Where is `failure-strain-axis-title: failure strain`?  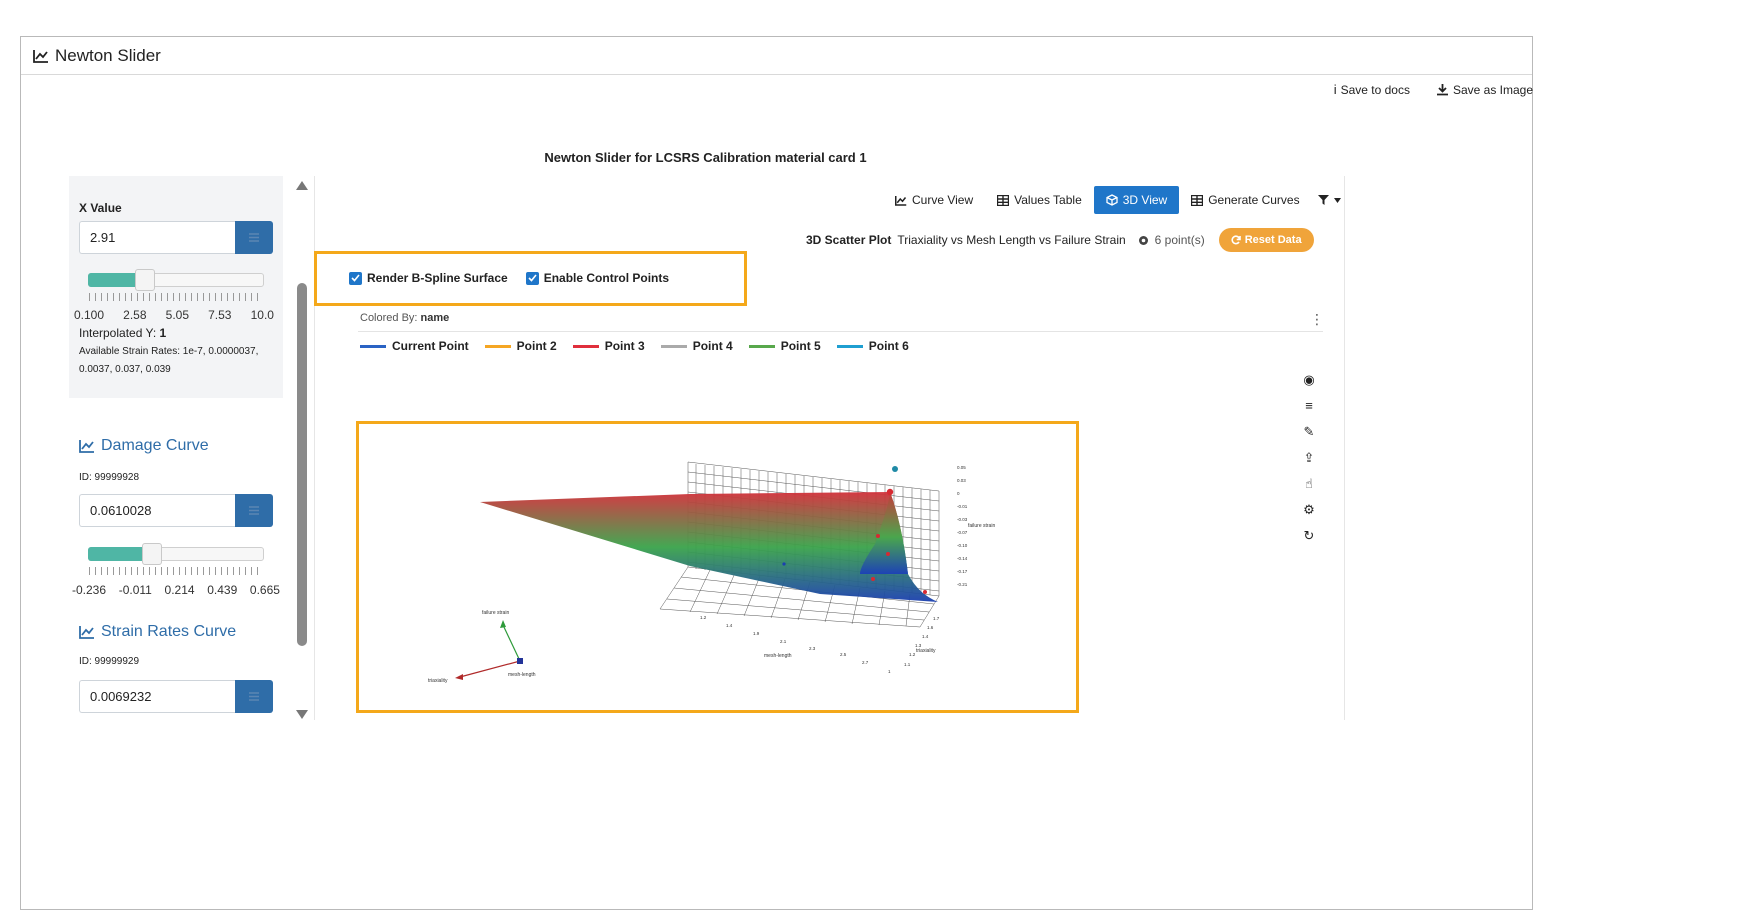
failure-strain-axis-title: failure strain is located at coordinates (981, 526).